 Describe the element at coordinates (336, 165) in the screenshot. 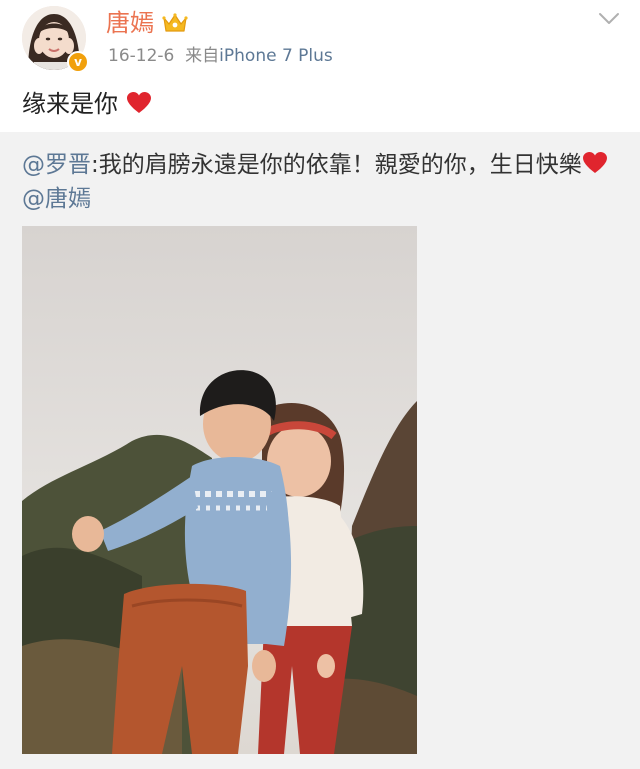

I see `repost-text: :我的肩膀永遠是你的依靠！親愛的你，生日快樂` at that location.